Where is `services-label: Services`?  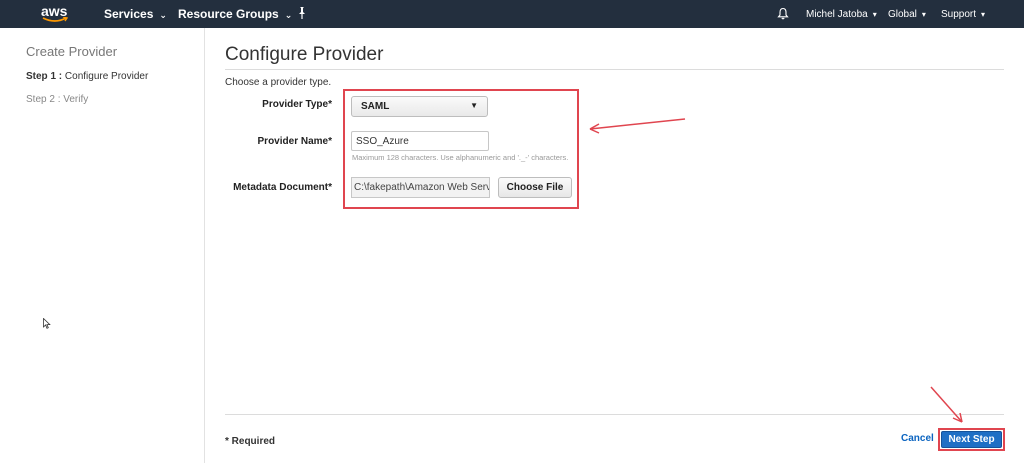
services-label: Services is located at coordinates (129, 14).